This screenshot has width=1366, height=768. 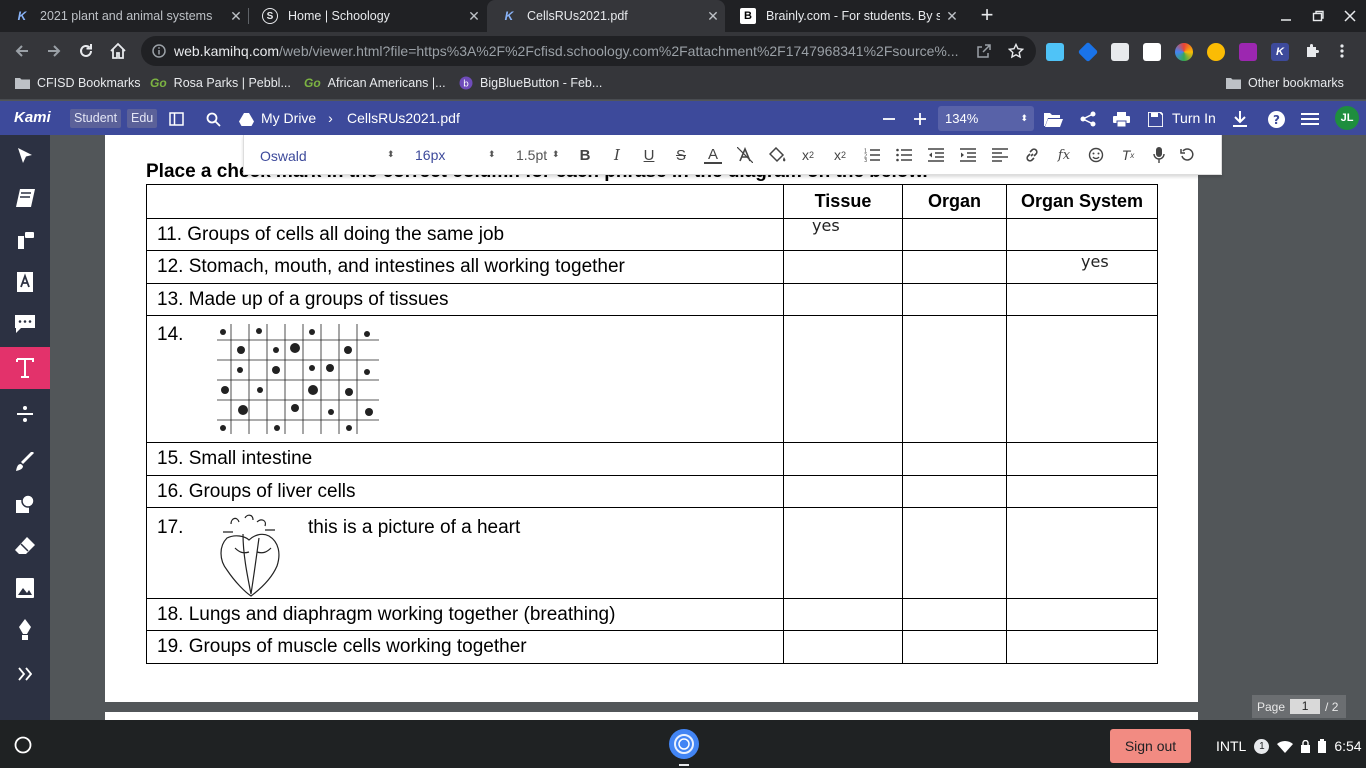 I want to click on new-tab-button: +, so click(x=987, y=16).